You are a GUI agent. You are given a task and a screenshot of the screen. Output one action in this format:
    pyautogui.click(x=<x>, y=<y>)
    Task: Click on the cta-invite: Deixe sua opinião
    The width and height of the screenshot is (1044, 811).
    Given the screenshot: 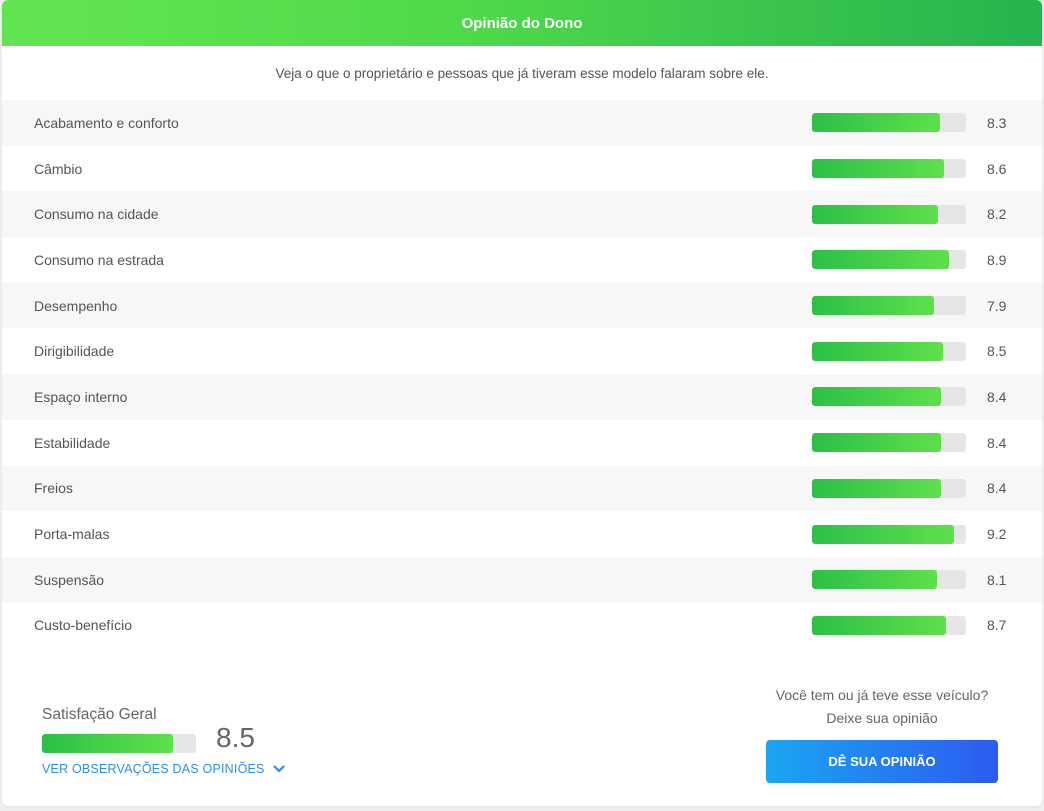 What is the action you would take?
    pyautogui.click(x=882, y=718)
    